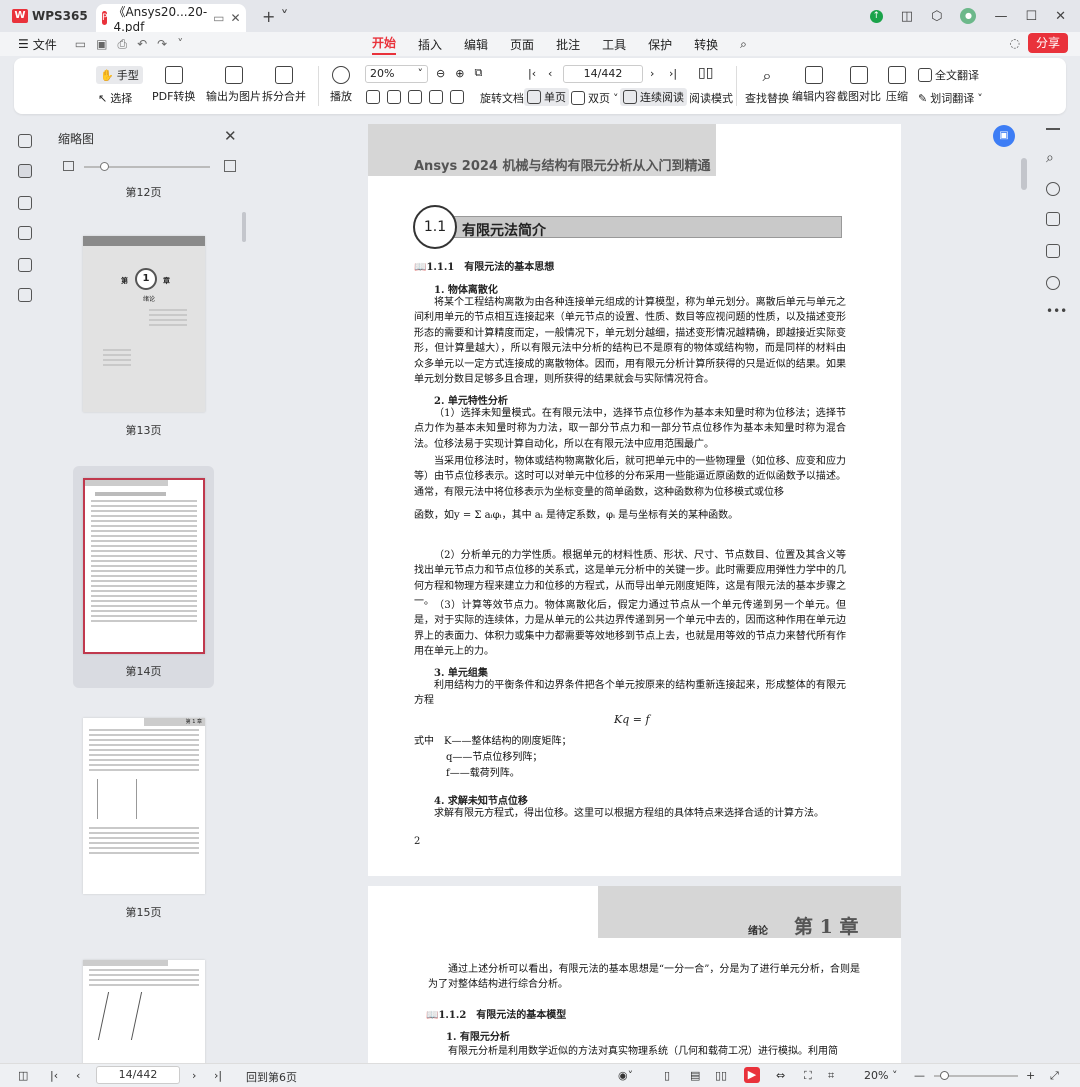 The height and width of the screenshot is (1087, 1080). Describe the element at coordinates (271, 1077) in the screenshot. I see `back-to-page-link: 回到第6页` at that location.